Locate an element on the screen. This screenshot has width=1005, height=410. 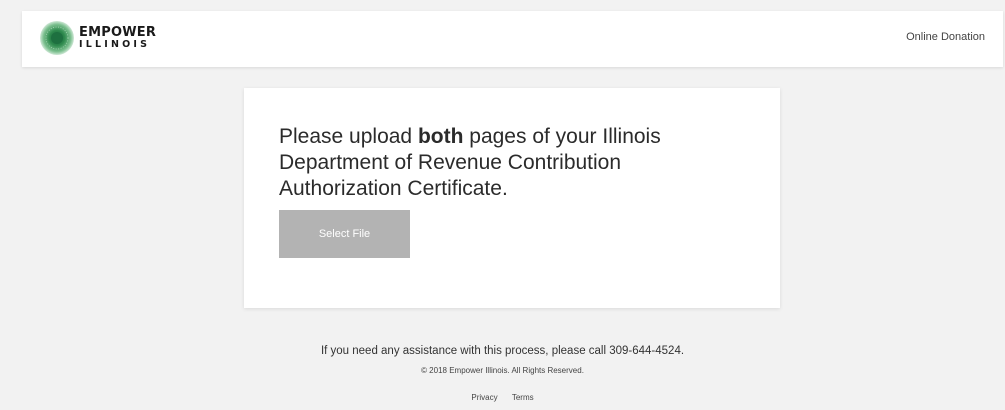
privacy-link: Privacy is located at coordinates (484, 397).